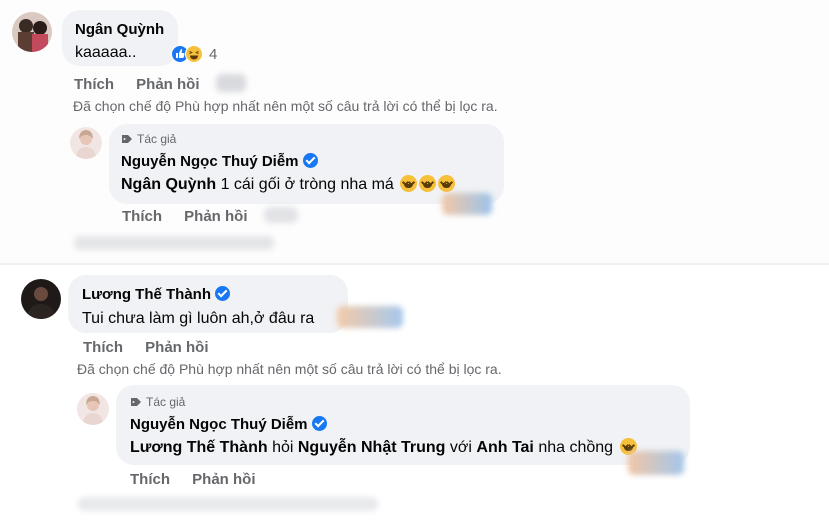 This screenshot has width=829, height=531. I want to click on mention-link: Ngân Quỳnh, so click(168, 184).